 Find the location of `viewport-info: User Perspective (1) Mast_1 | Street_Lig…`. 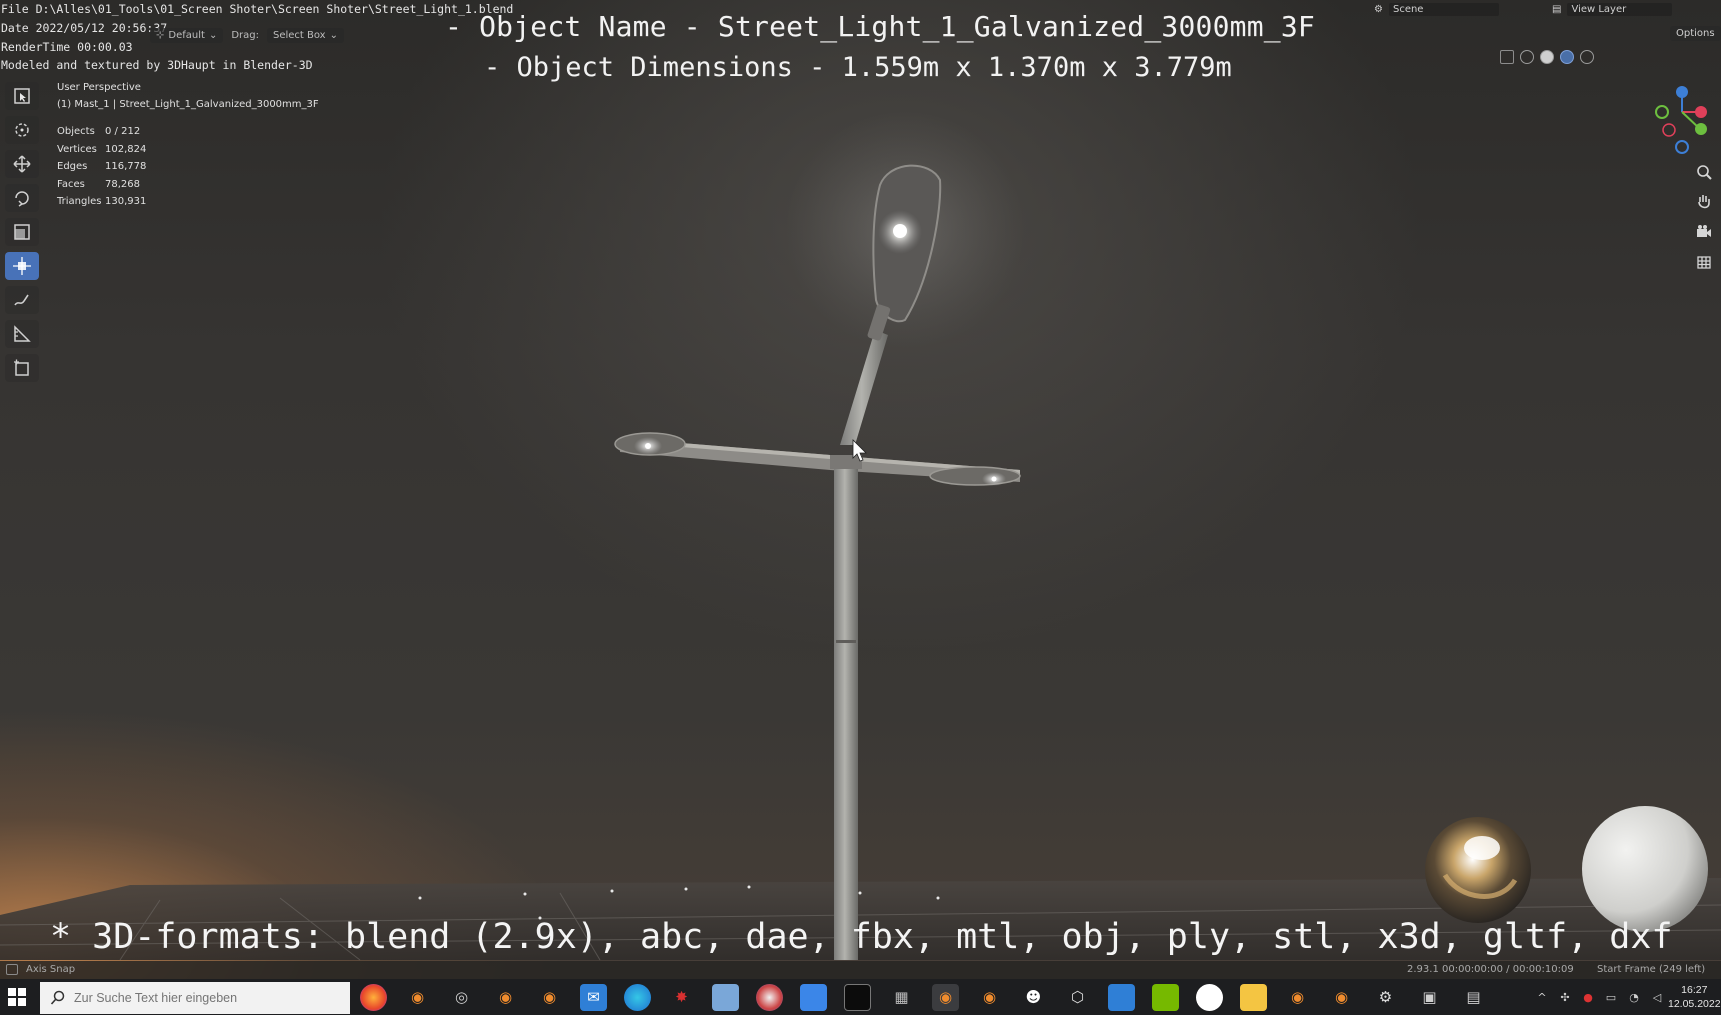

viewport-info: User Perspective (1) Mast_1 | Street_Lig… is located at coordinates (188, 96).